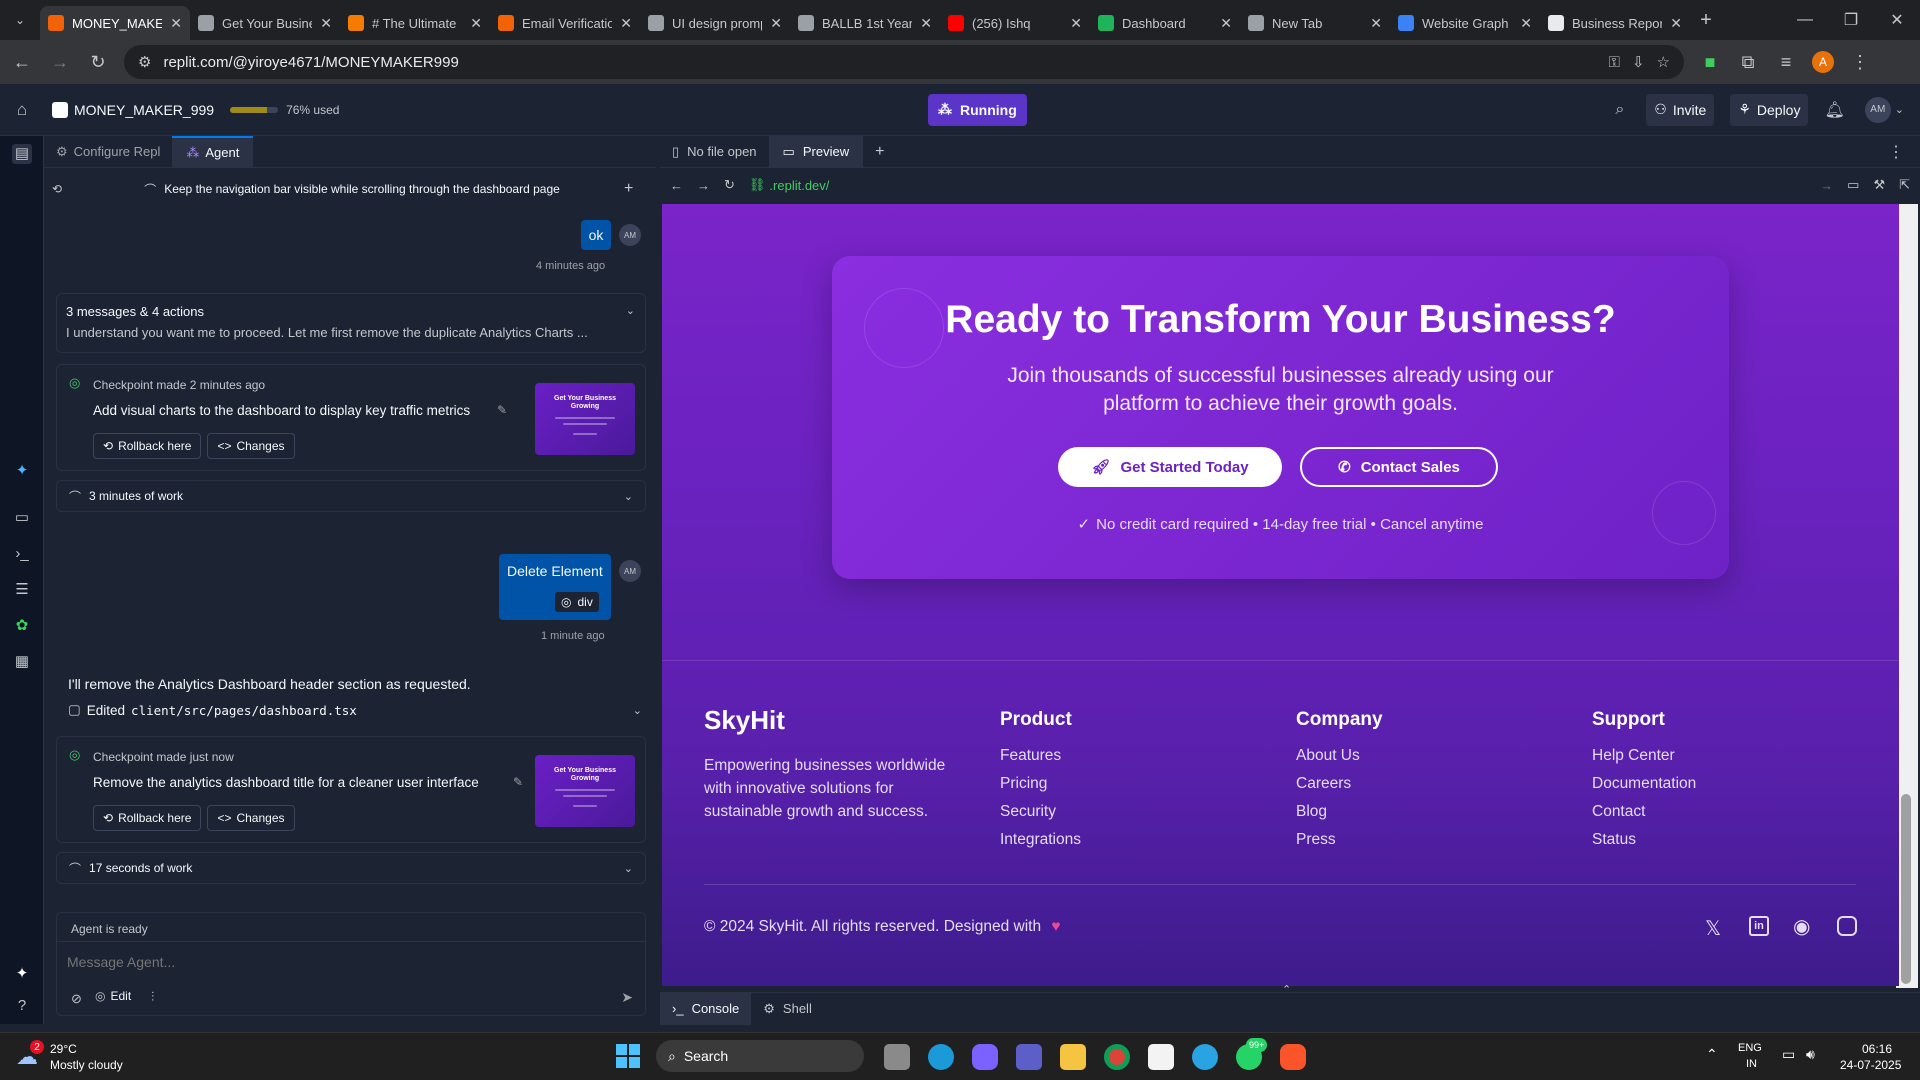 Image resolution: width=1920 pixels, height=1080 pixels. Describe the element at coordinates (714, 152) in the screenshot. I see `tab-no-file: ▯ No file open` at that location.